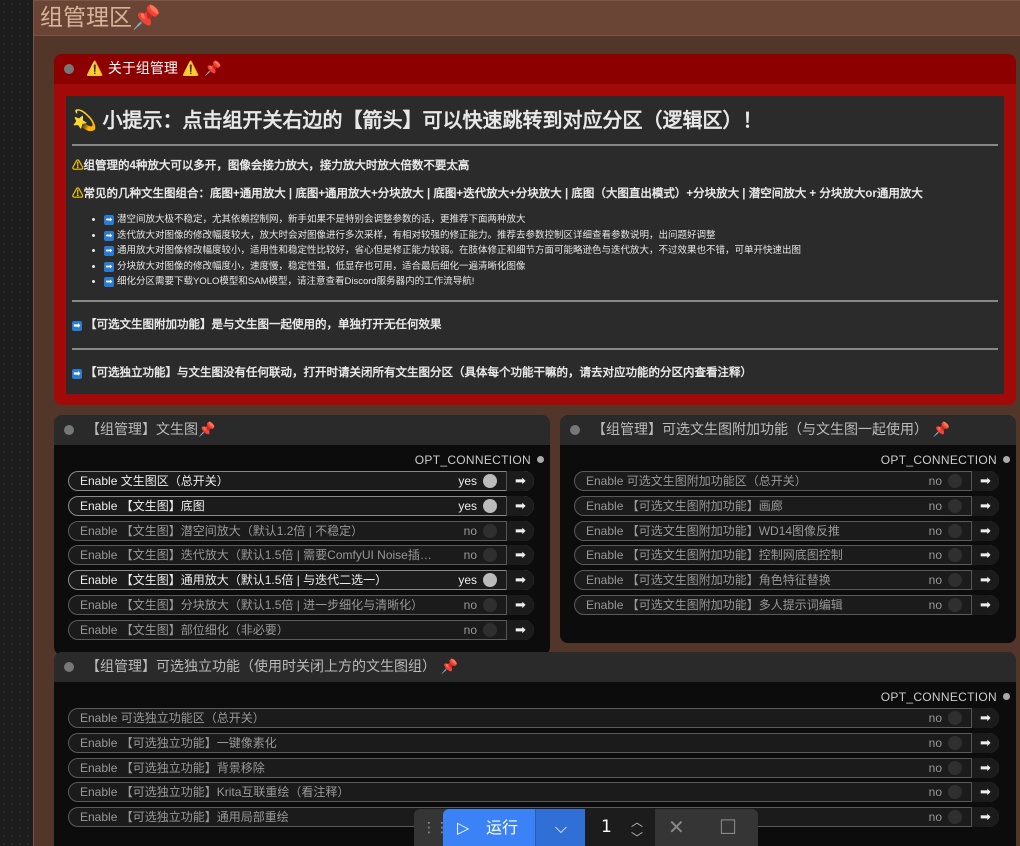  Describe the element at coordinates (728, 827) in the screenshot. I see `stop-square-icon: ☐` at that location.